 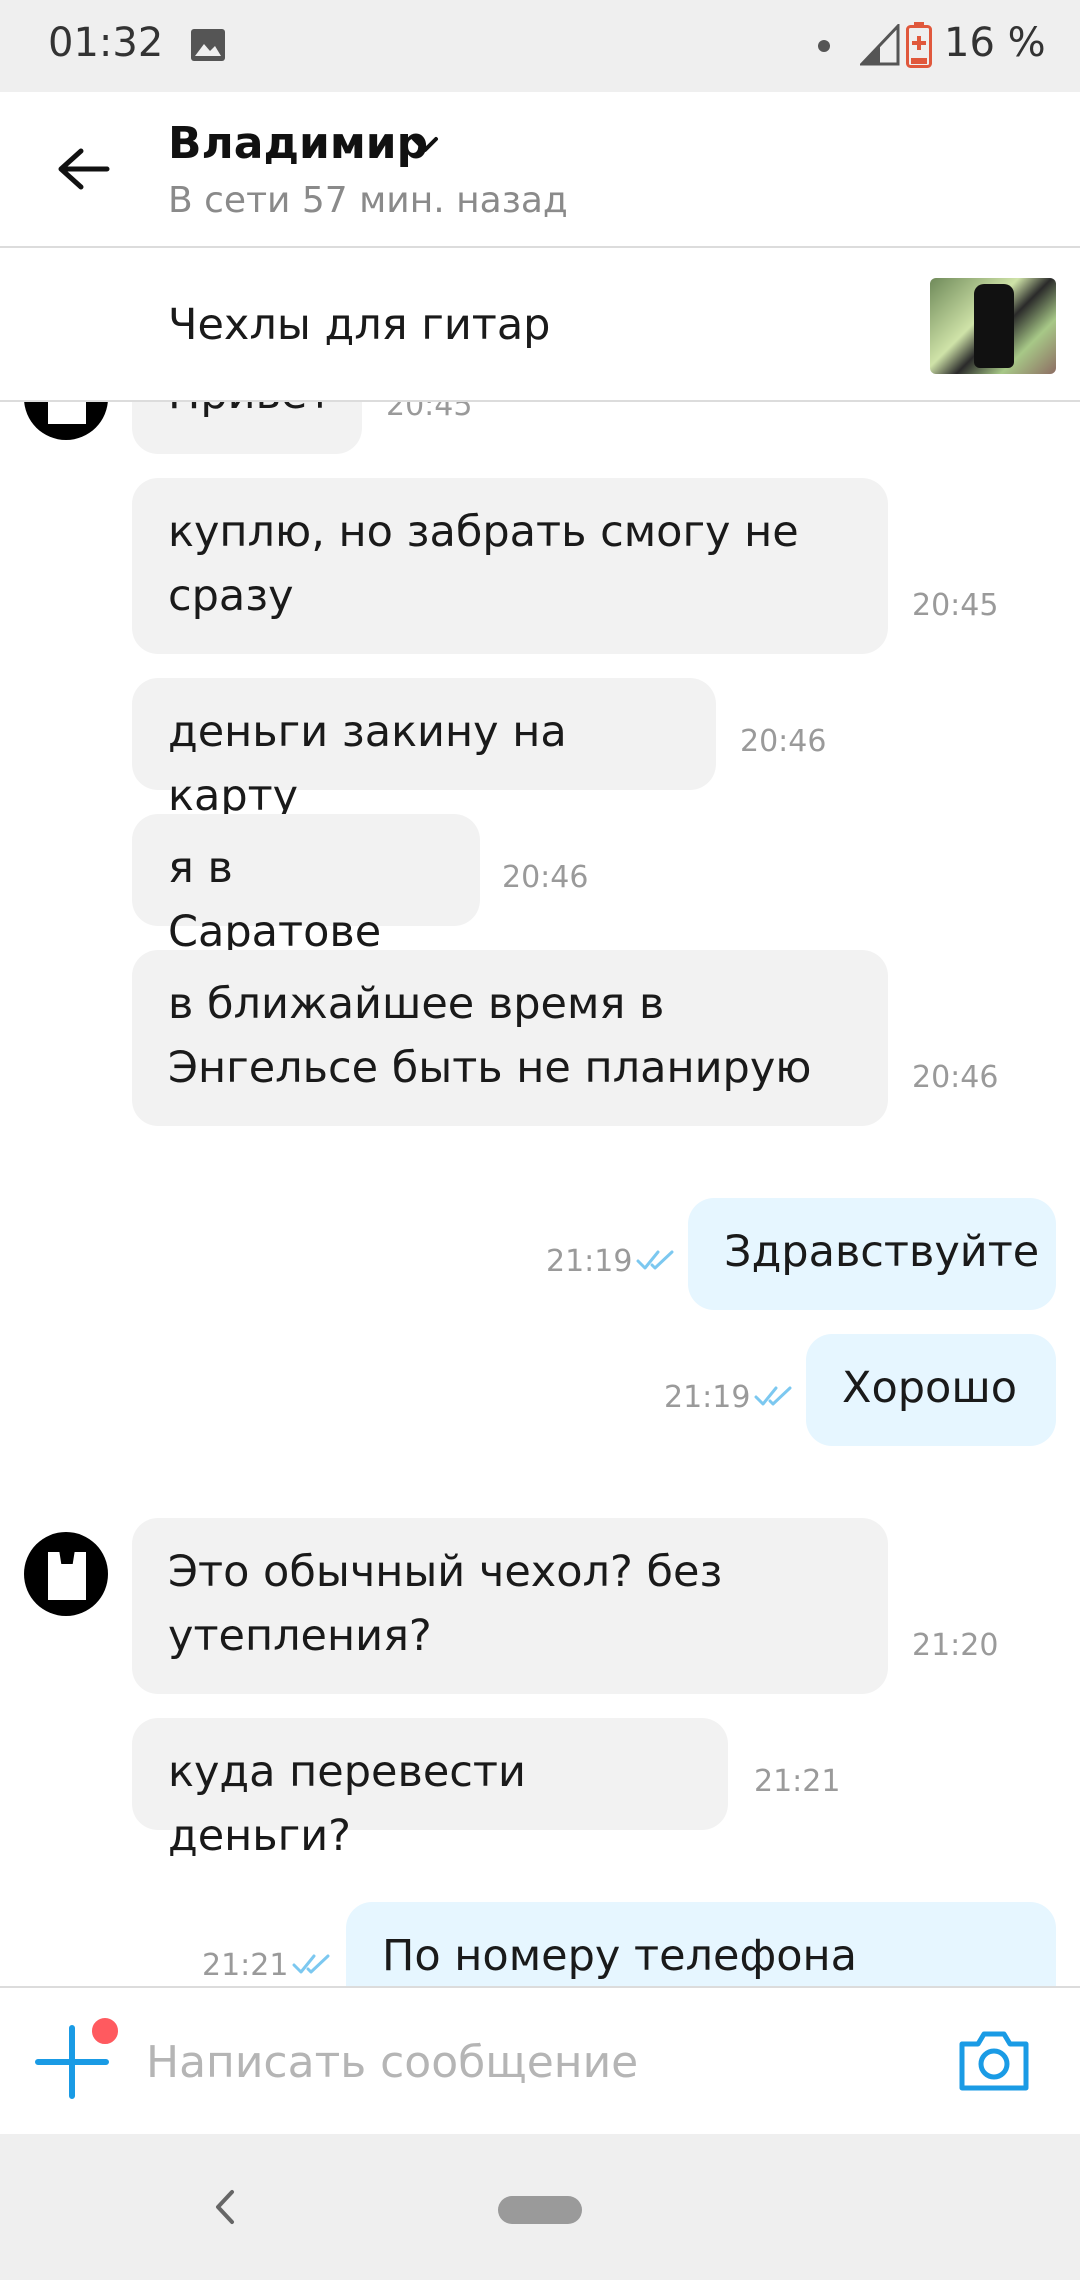 I want to click on message-bubble: куплю, но забрать смогу не сразу, so click(x=510, y=566).